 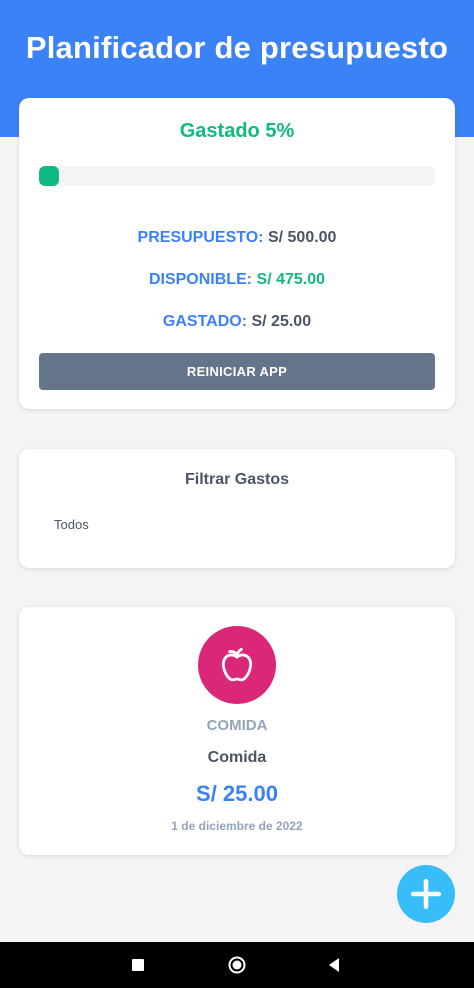 I want to click on apple-icon, so click(x=237, y=664).